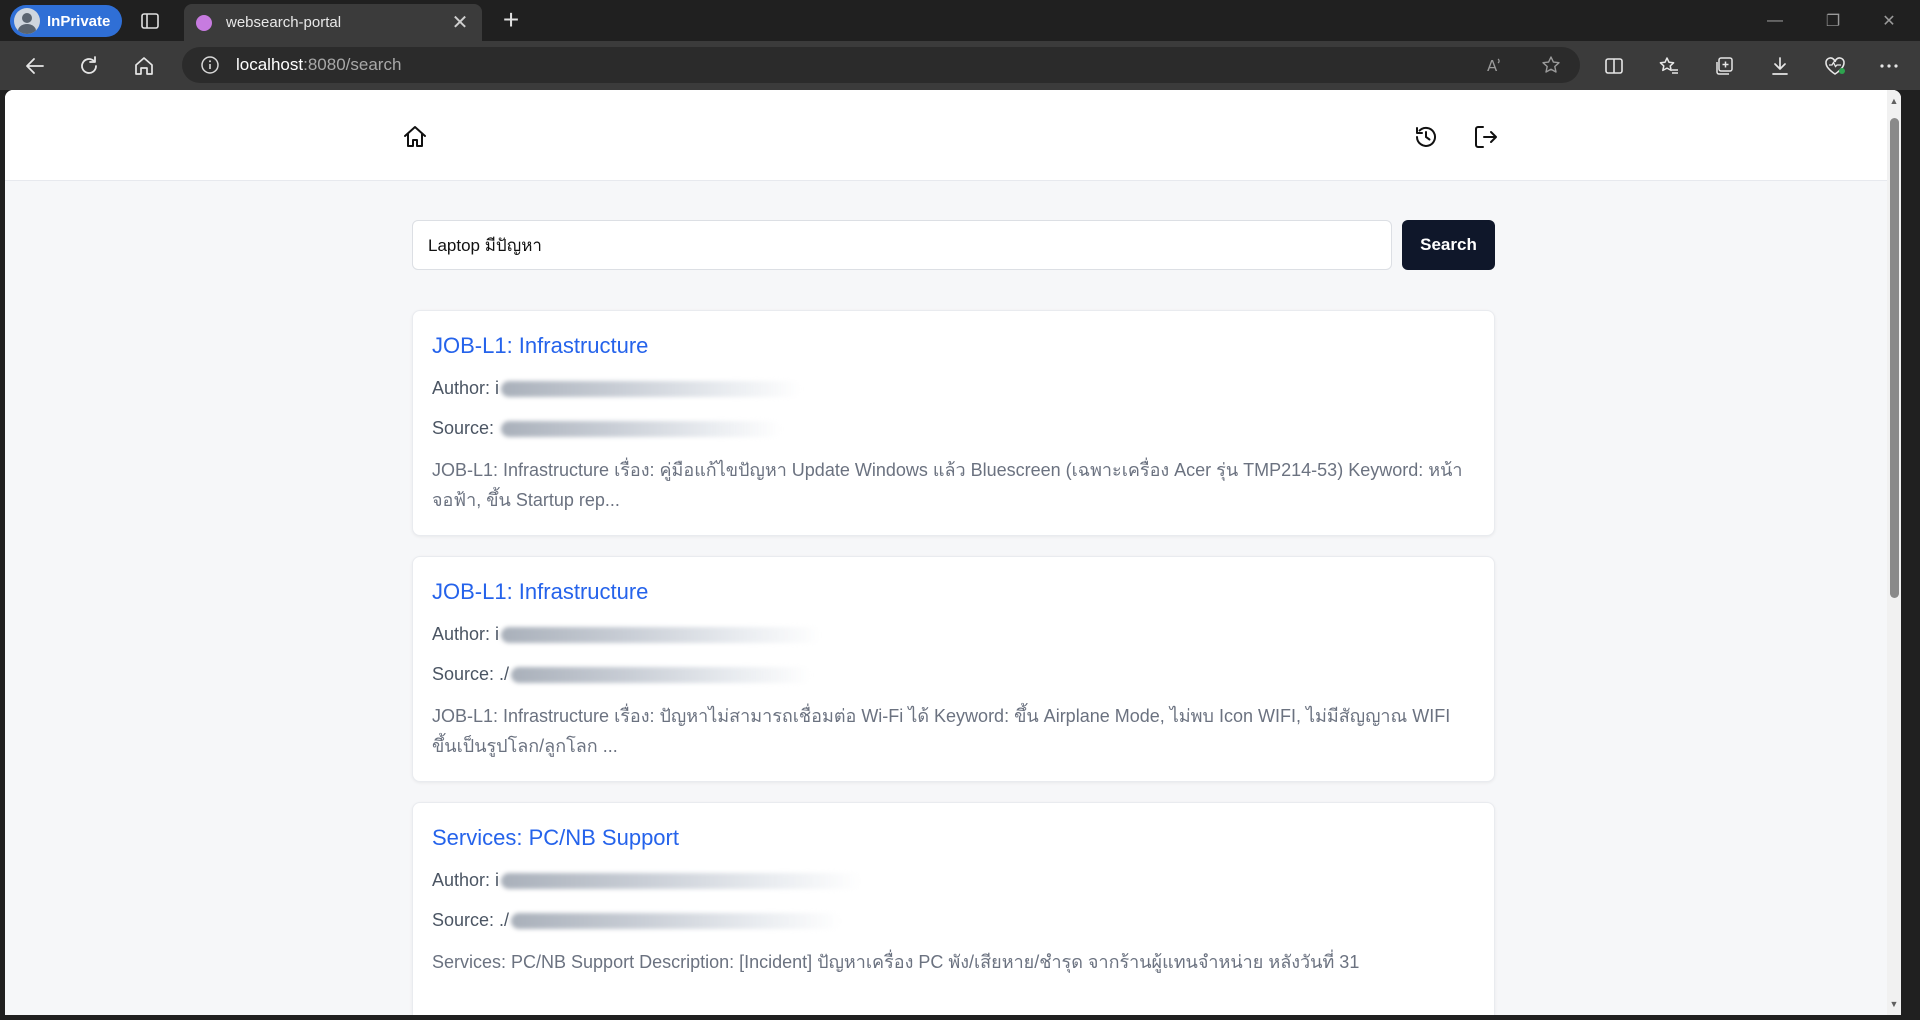  Describe the element at coordinates (1448, 245) in the screenshot. I see `search-button: Search` at that location.